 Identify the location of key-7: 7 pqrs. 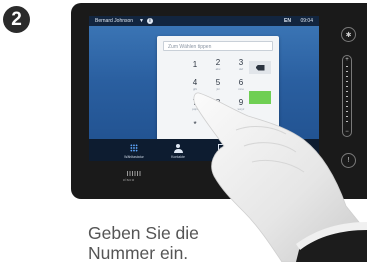
(195, 104).